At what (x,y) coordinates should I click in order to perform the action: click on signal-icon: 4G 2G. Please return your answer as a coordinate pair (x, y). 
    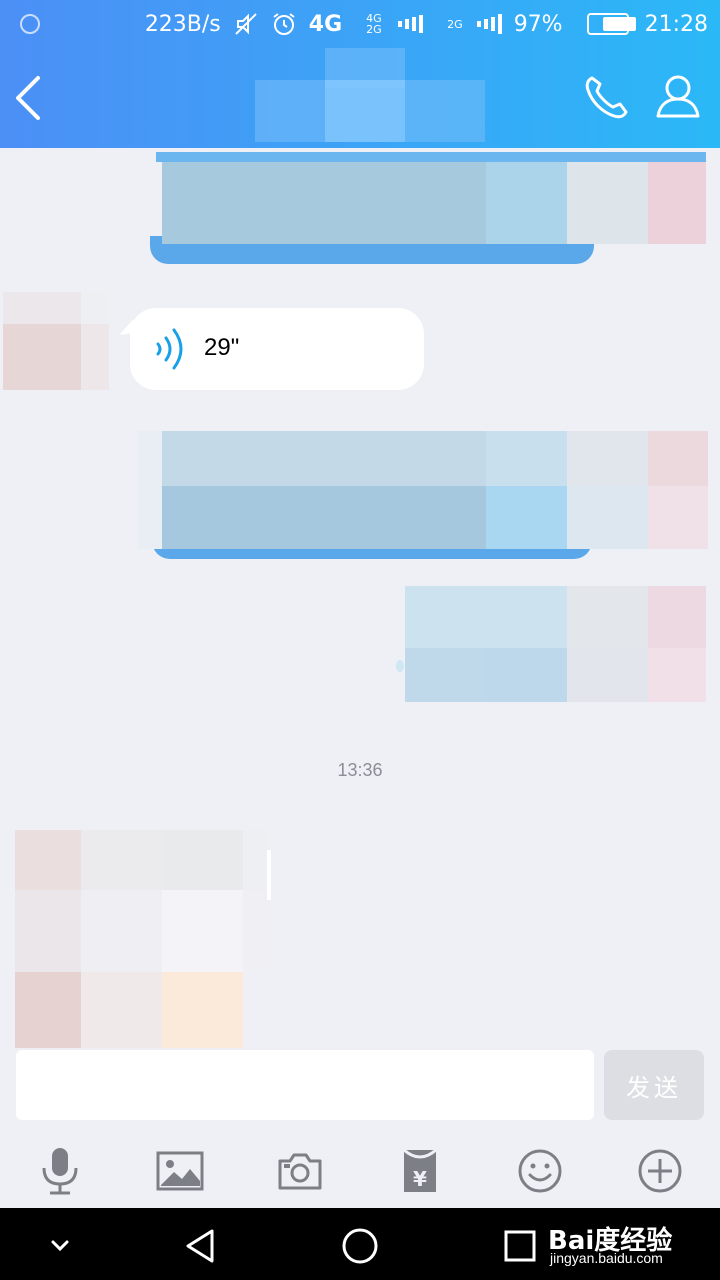
    Looking at the image, I should click on (389, 24).